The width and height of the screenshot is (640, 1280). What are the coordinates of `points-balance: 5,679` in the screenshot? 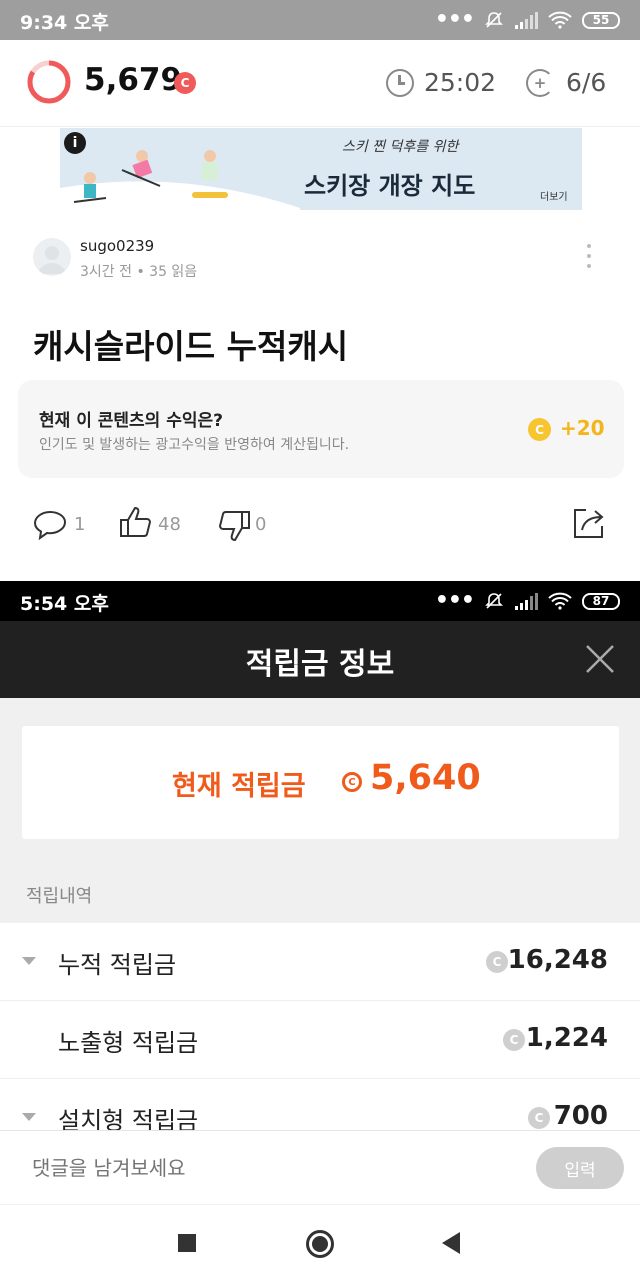 It's located at (133, 80).